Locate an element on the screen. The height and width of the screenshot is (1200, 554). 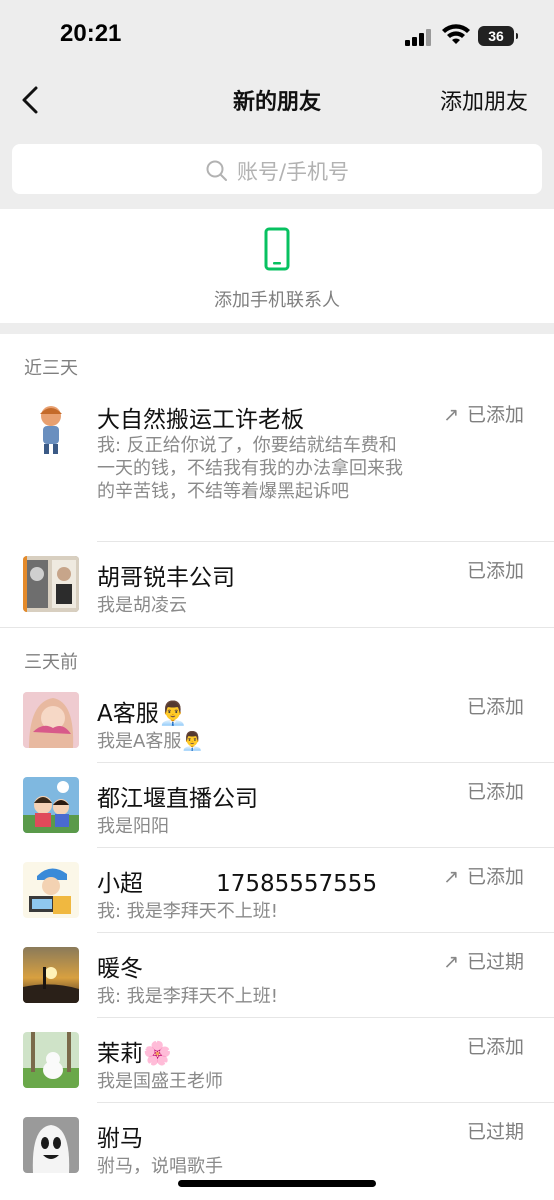
friend-name: A客服👨‍💼 is located at coordinates (142, 714).